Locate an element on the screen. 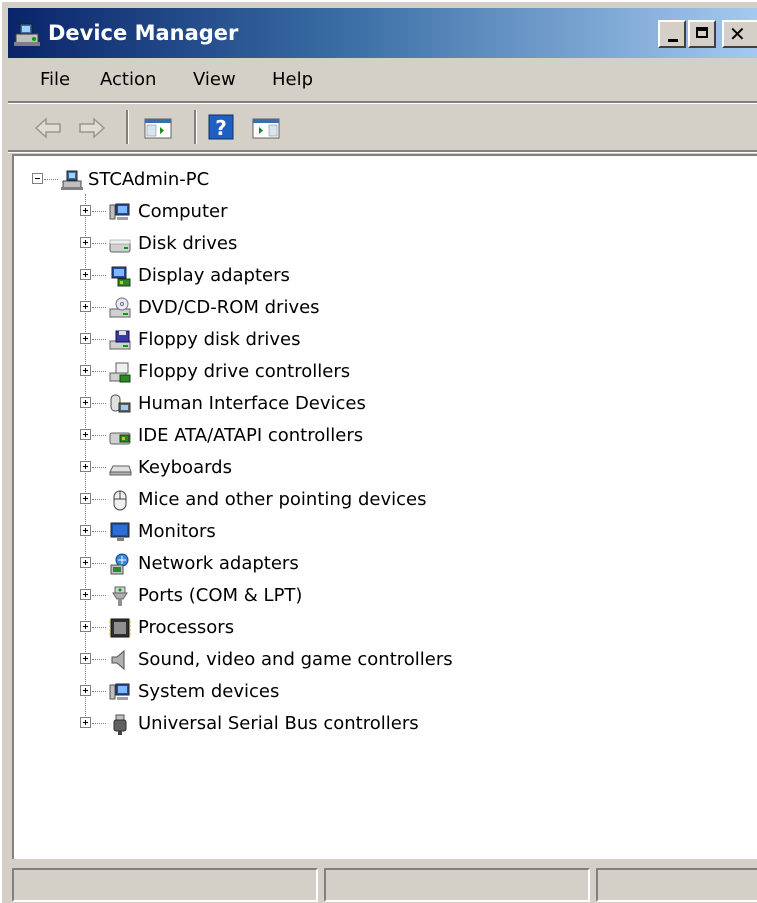  mouse-icon is located at coordinates (120, 500).